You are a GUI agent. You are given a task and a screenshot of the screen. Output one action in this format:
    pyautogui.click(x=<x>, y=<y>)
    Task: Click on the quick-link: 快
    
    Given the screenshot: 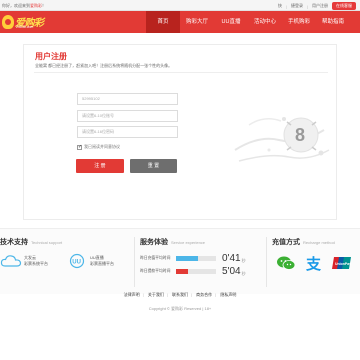 What is the action you would take?
    pyautogui.click(x=280, y=6)
    